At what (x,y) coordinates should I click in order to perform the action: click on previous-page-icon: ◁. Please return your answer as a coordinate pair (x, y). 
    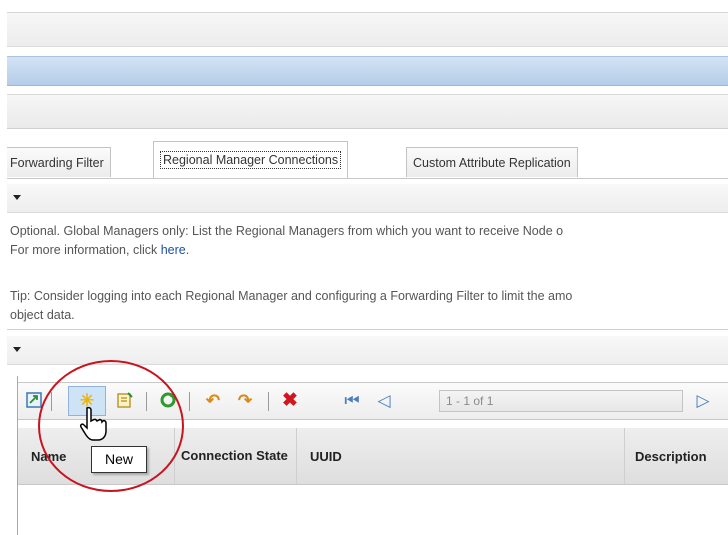
    Looking at the image, I should click on (384, 401).